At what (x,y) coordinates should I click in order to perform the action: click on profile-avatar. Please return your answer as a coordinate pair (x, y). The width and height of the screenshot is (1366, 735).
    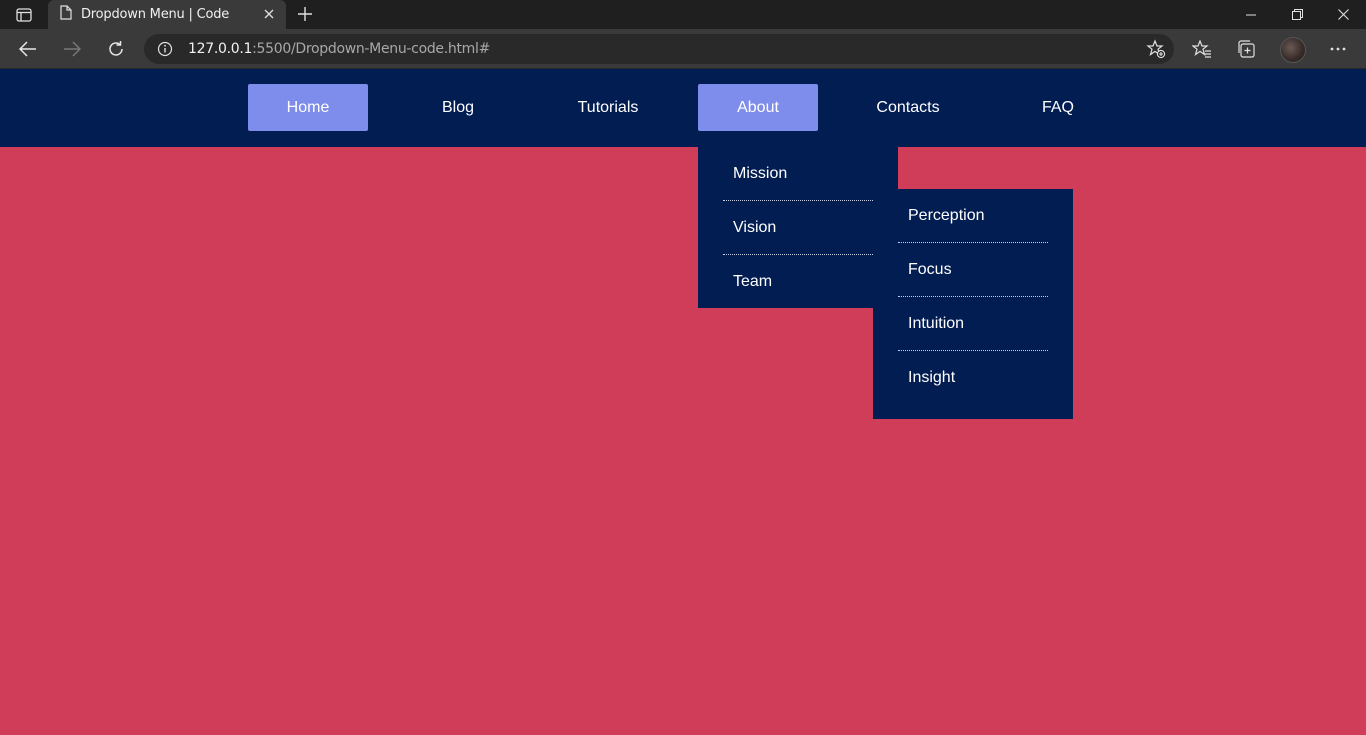
    Looking at the image, I should click on (1293, 50).